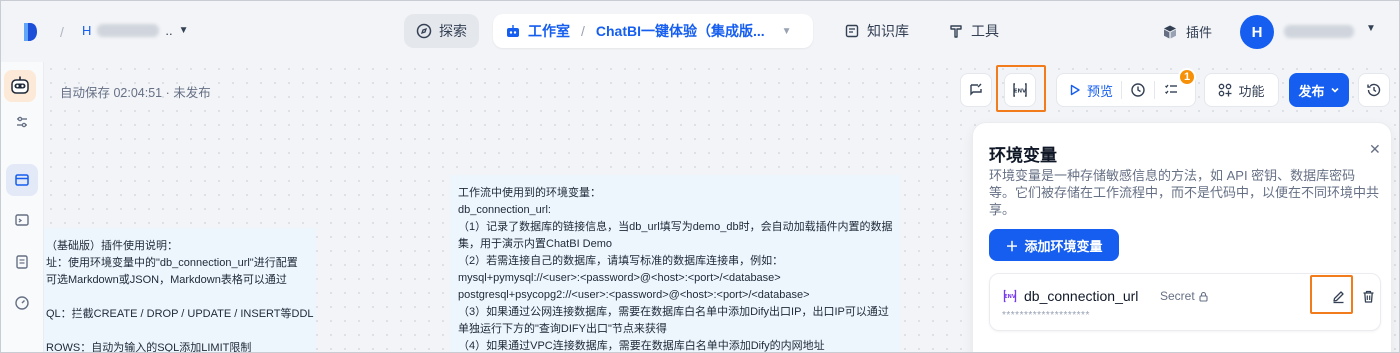  Describe the element at coordinates (453, 31) in the screenshot. I see `nav-explore-label: 探索` at that location.